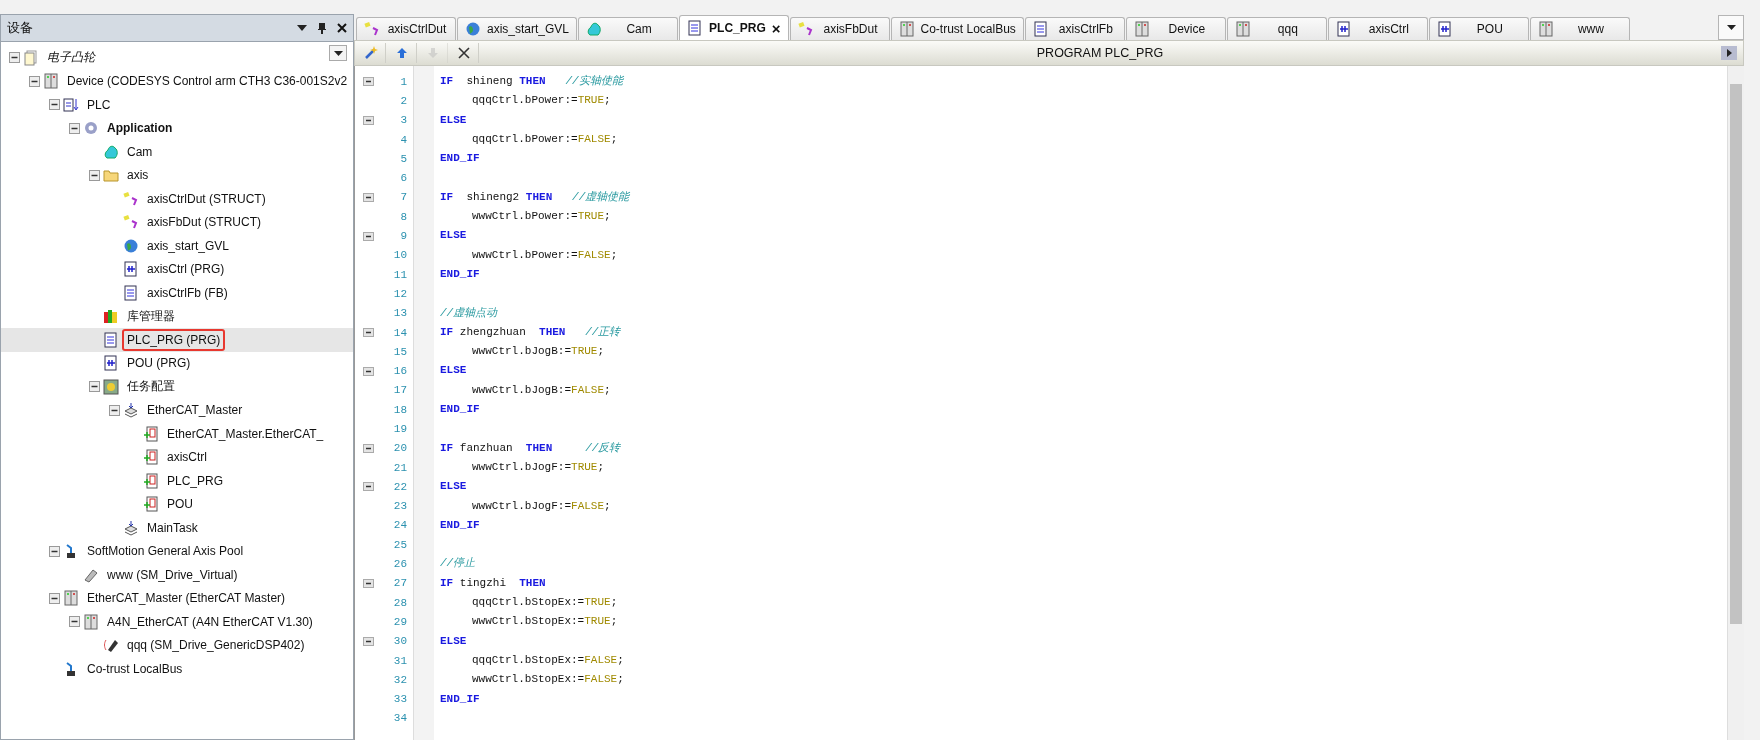 This screenshot has height=740, width=1760. What do you see at coordinates (530, 332) in the screenshot?
I see `code-line: IF zhengzhuan THEN //正转` at bounding box center [530, 332].